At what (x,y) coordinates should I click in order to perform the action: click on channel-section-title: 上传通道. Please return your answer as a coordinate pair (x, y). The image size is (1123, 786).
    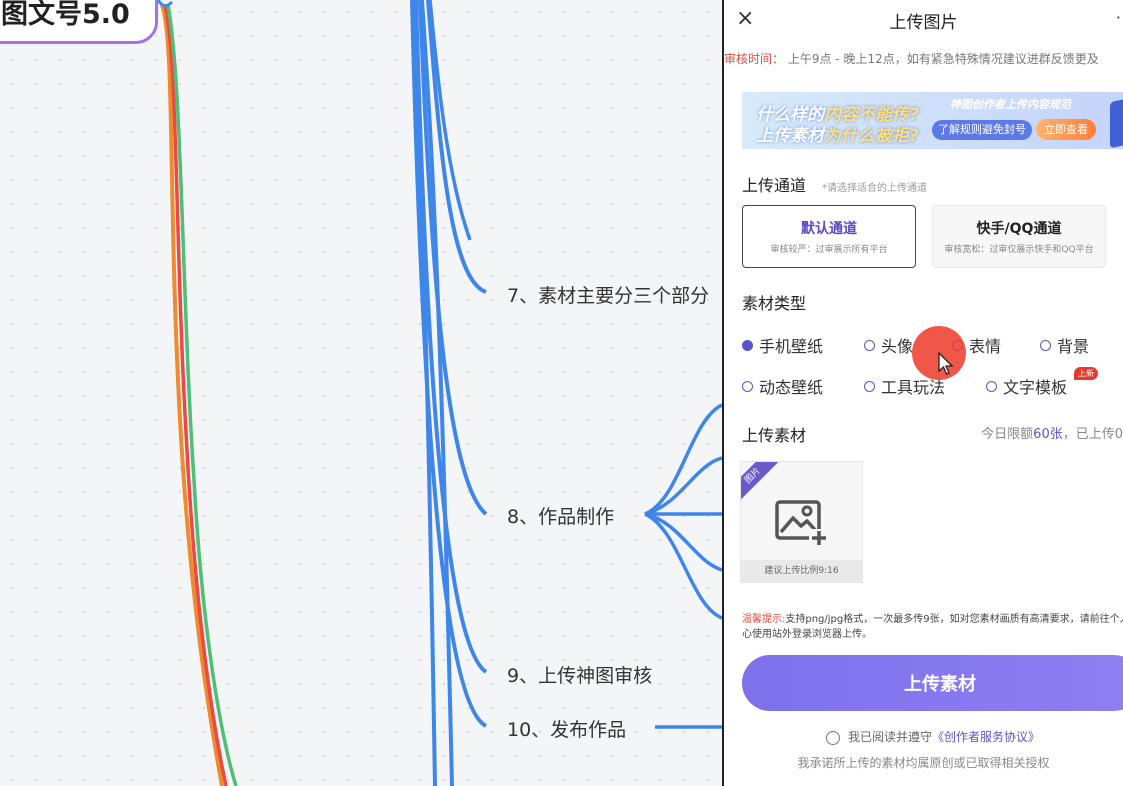
    Looking at the image, I should click on (774, 185).